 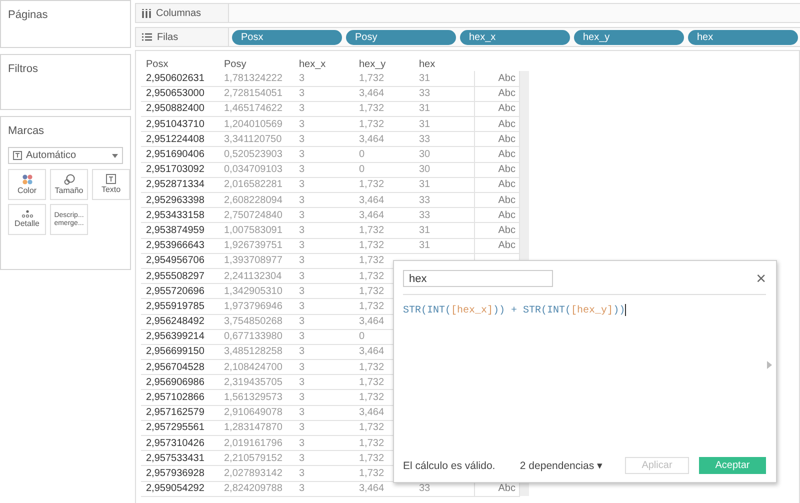 What do you see at coordinates (256, 352) in the screenshot?
I see `table-cell: 3,485128258` at bounding box center [256, 352].